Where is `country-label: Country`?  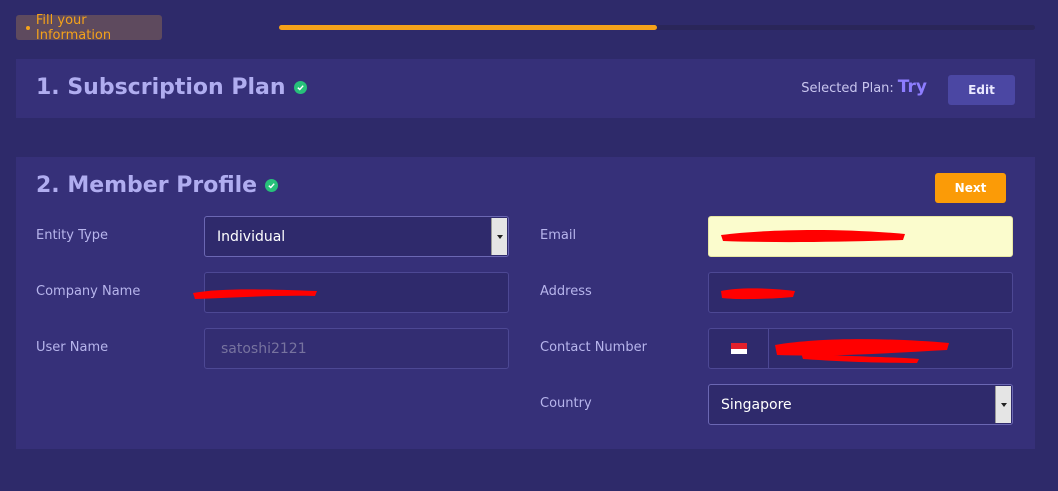 country-label: Country is located at coordinates (566, 403).